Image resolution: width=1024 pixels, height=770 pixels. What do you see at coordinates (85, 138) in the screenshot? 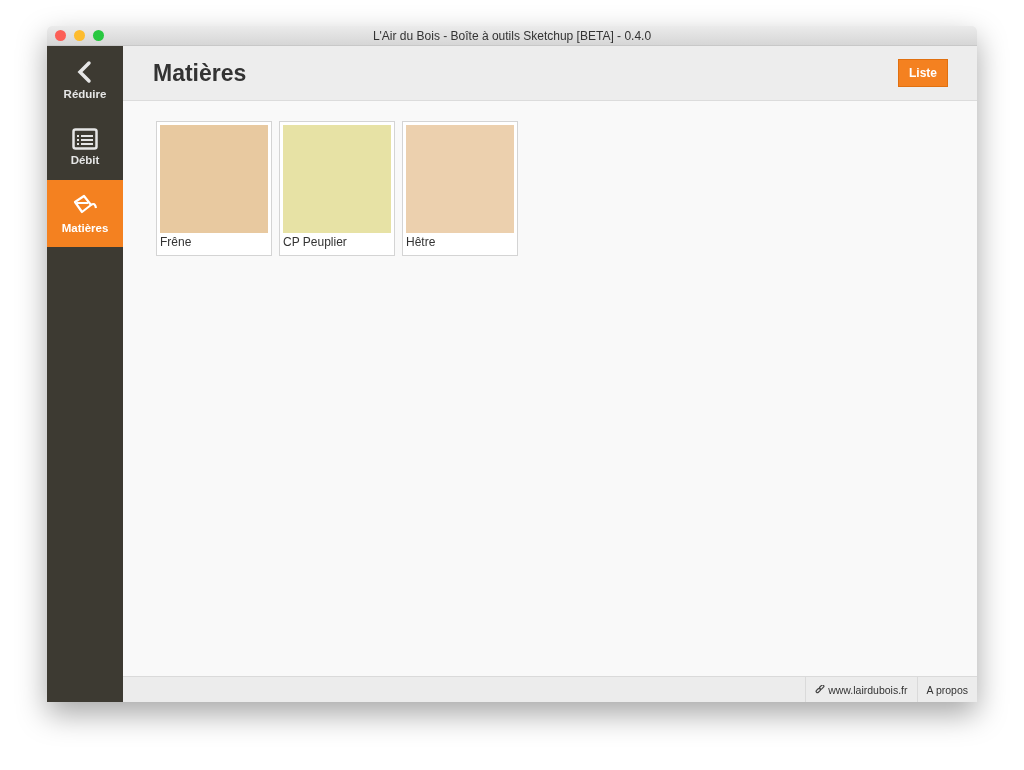
I see `list-icon` at bounding box center [85, 138].